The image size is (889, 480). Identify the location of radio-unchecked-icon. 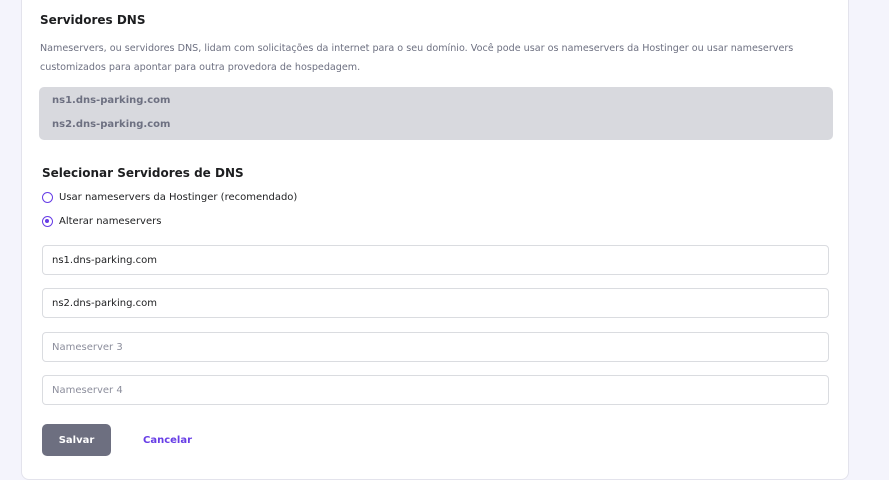
(47, 197).